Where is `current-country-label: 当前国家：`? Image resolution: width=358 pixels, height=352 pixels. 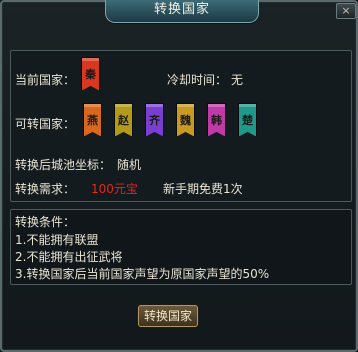 current-country-label: 当前国家： is located at coordinates (45, 80).